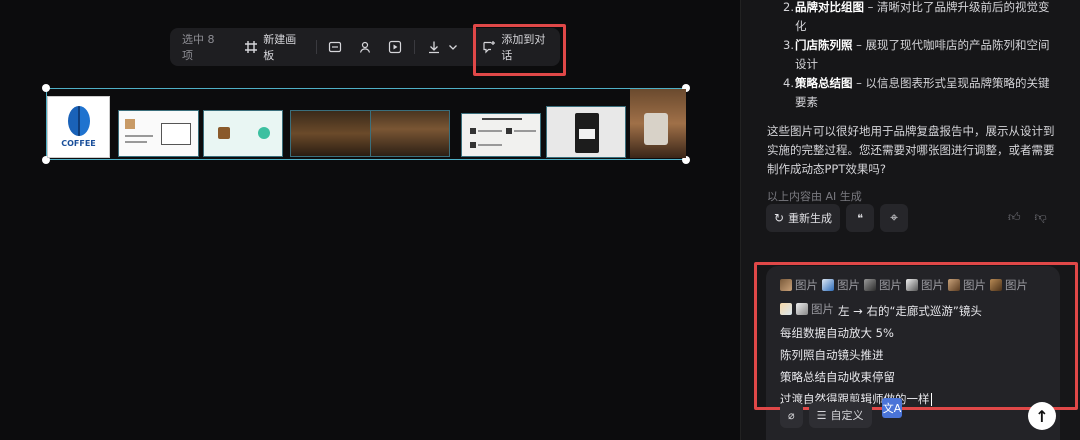 Image resolution: width=1080 pixels, height=440 pixels. I want to click on attach-button: ⌀, so click(791, 415).